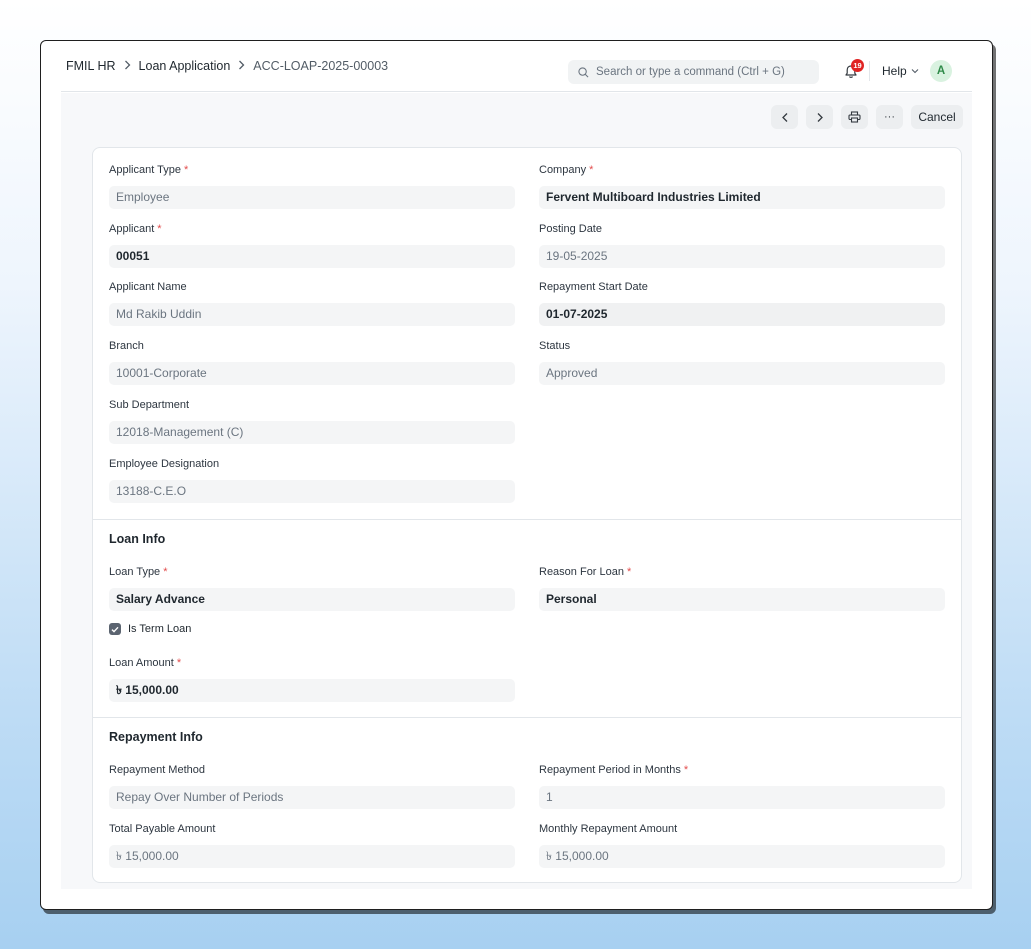 The width and height of the screenshot is (1031, 949). I want to click on sub-department-label: Sub Department, so click(149, 405).